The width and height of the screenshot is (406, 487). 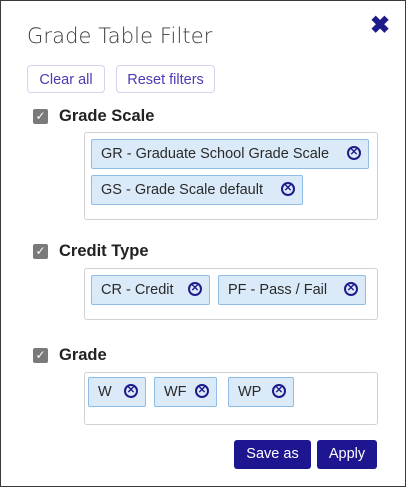 I want to click on chip-grade-w: W ✕, so click(x=117, y=392).